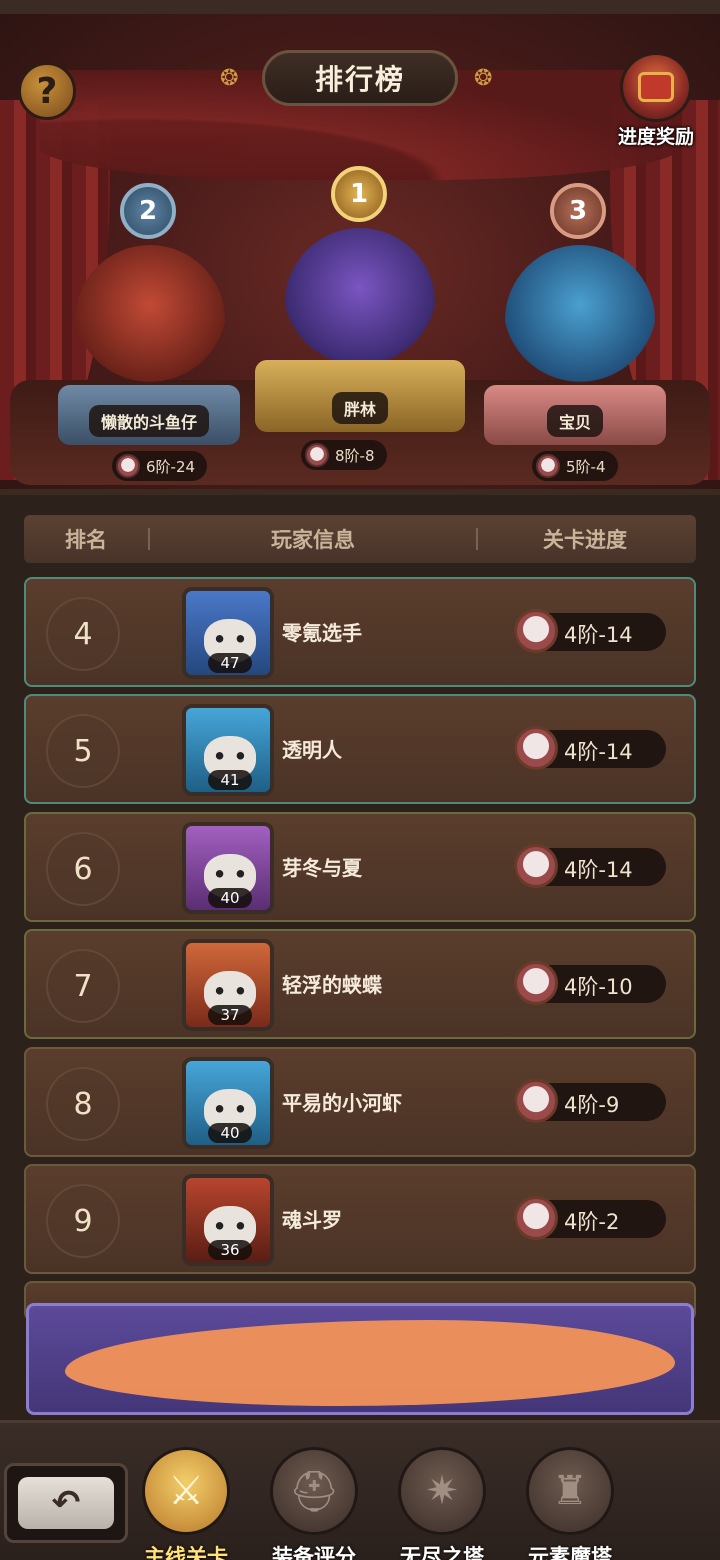 The height and width of the screenshot is (1560, 720). Describe the element at coordinates (148, 421) in the screenshot. I see `podium-name: 懒散的斗鱼仔` at that location.